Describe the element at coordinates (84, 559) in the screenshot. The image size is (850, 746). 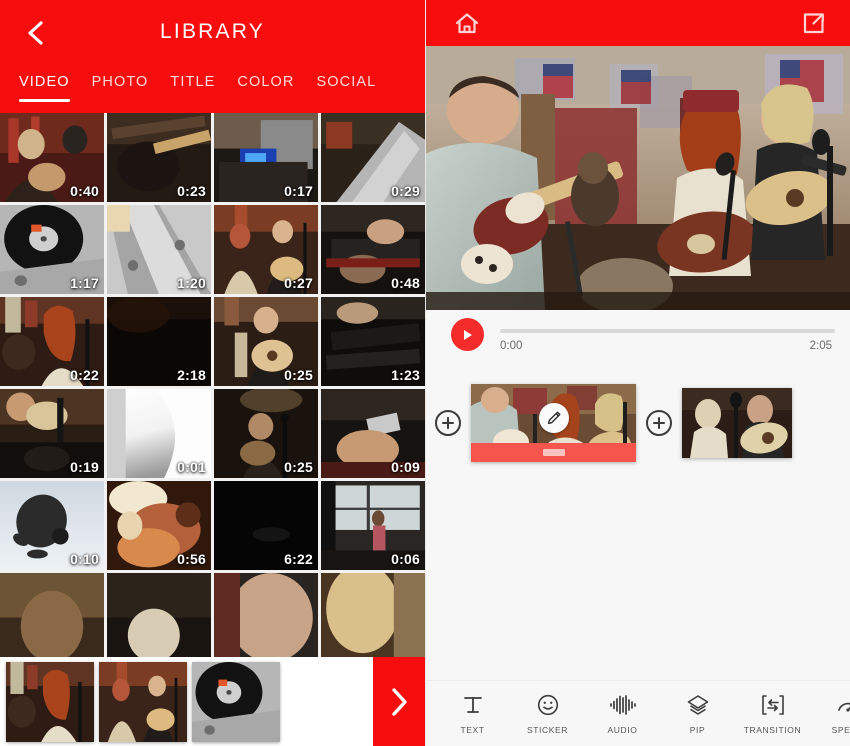
I see `media-duration: 0:10` at that location.